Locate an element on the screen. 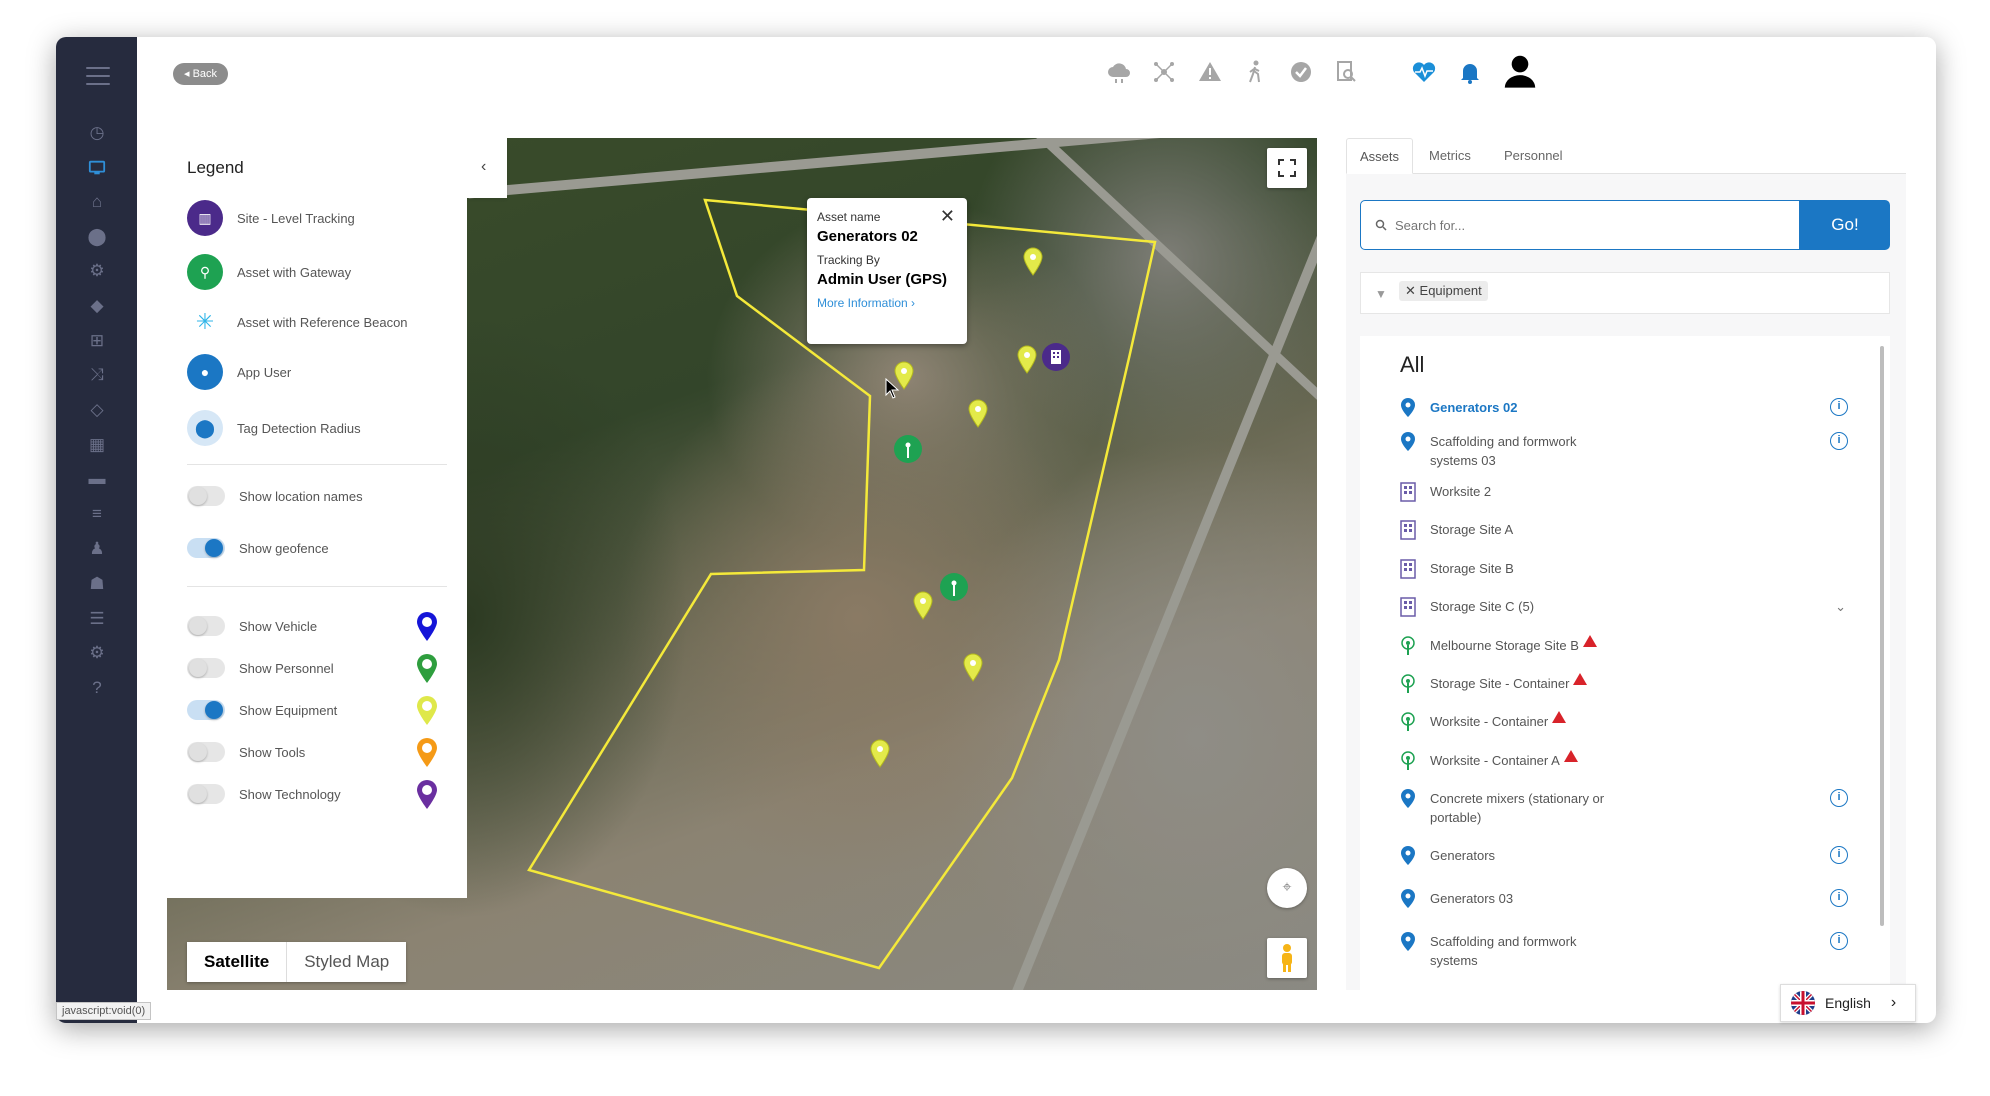 Image resolution: width=1990 pixels, height=1096 pixels. toggle-vehicle: Show Vehicle is located at coordinates (252, 626).